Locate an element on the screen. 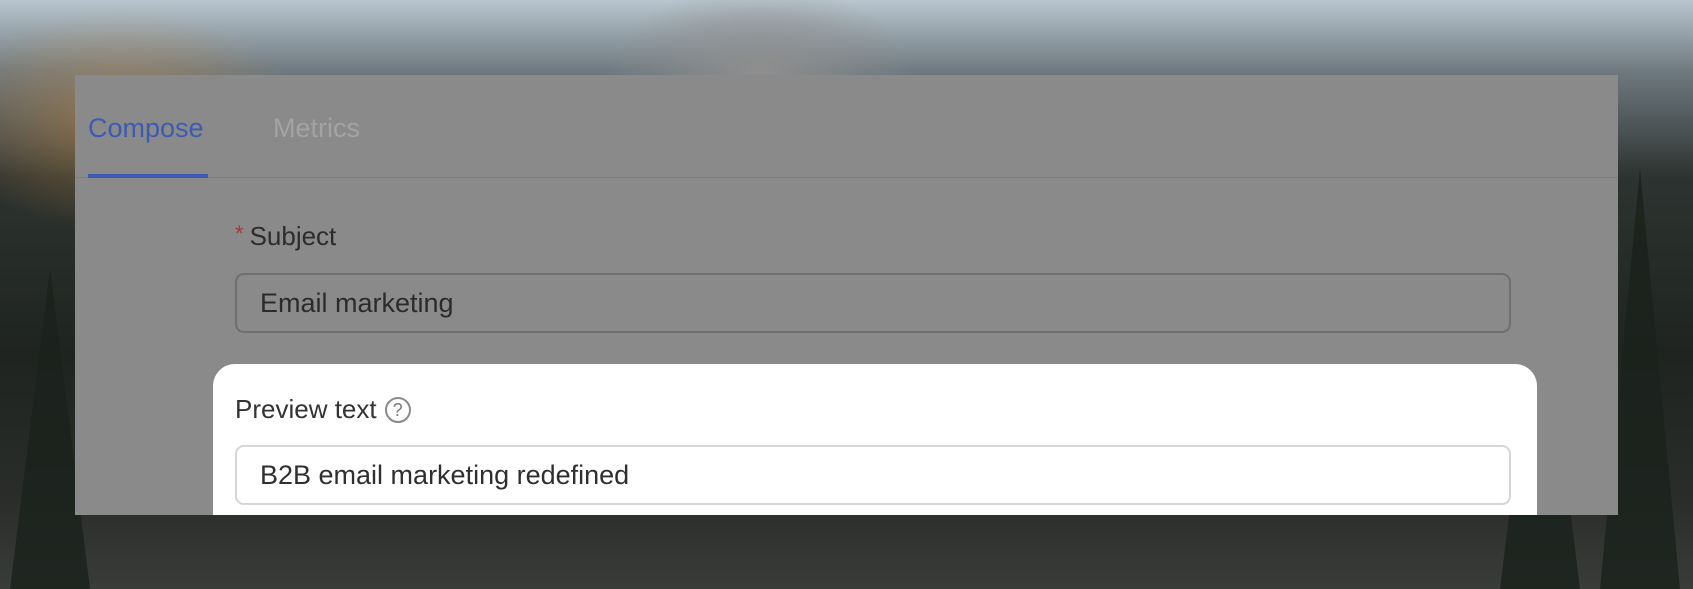  preview-text-label-text: Preview text is located at coordinates (306, 409).